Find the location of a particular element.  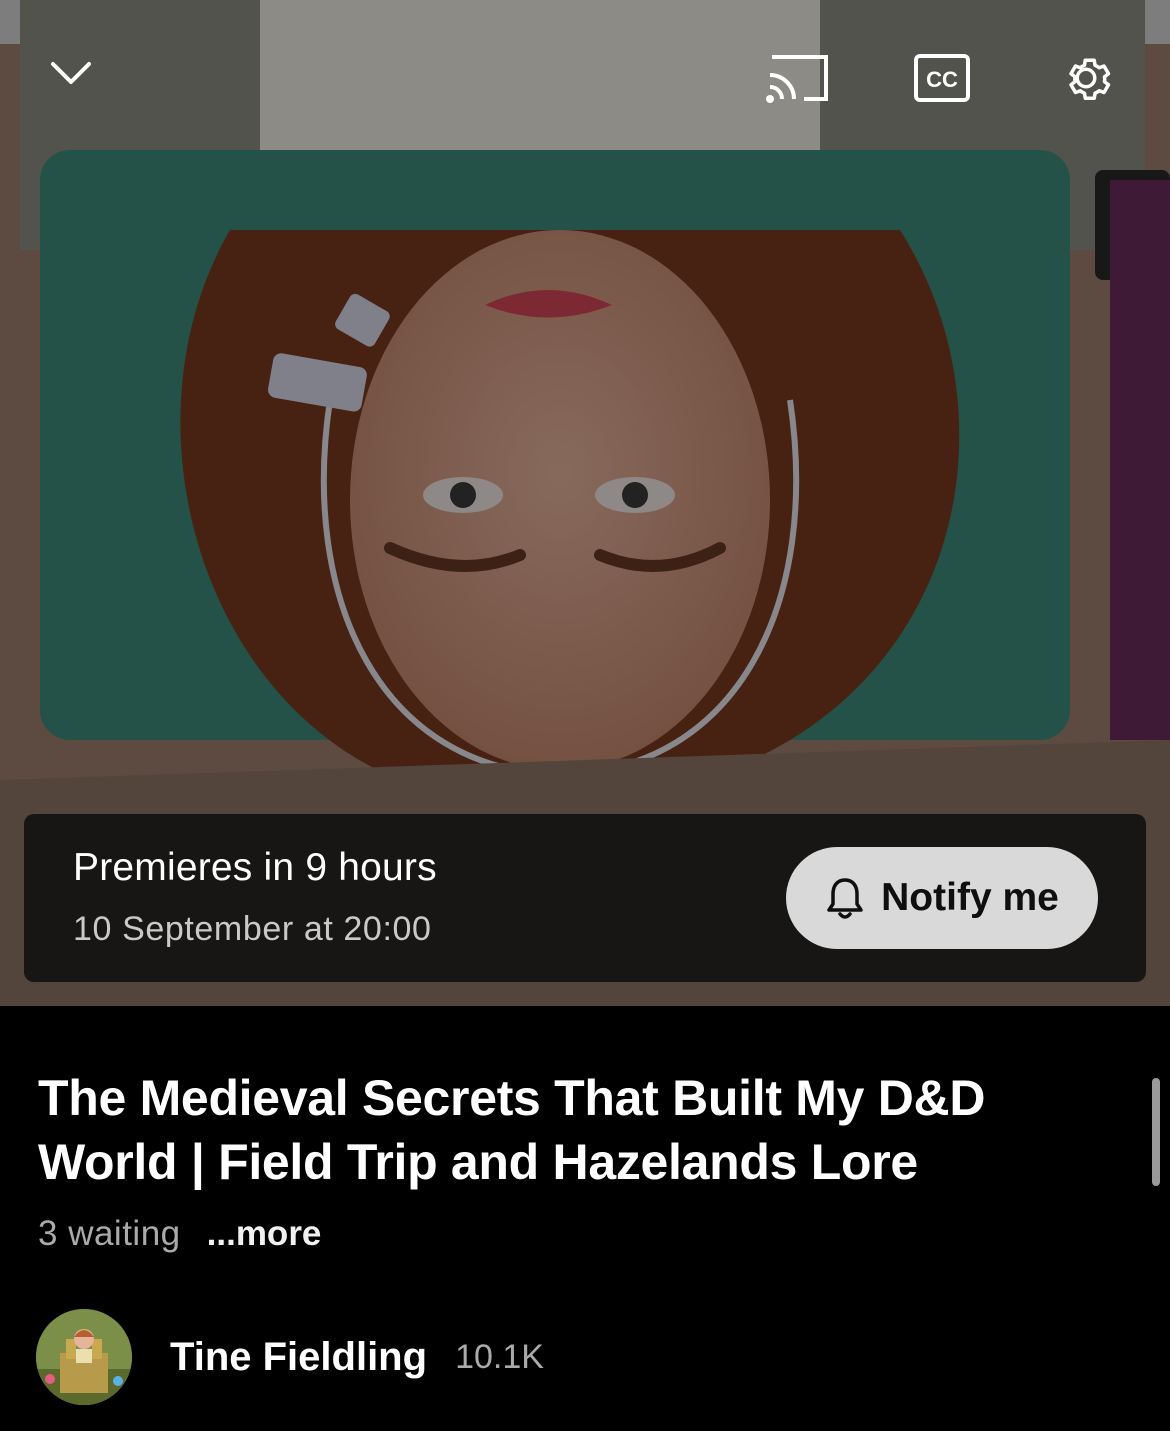

chevron-down-icon is located at coordinates (71, 73).